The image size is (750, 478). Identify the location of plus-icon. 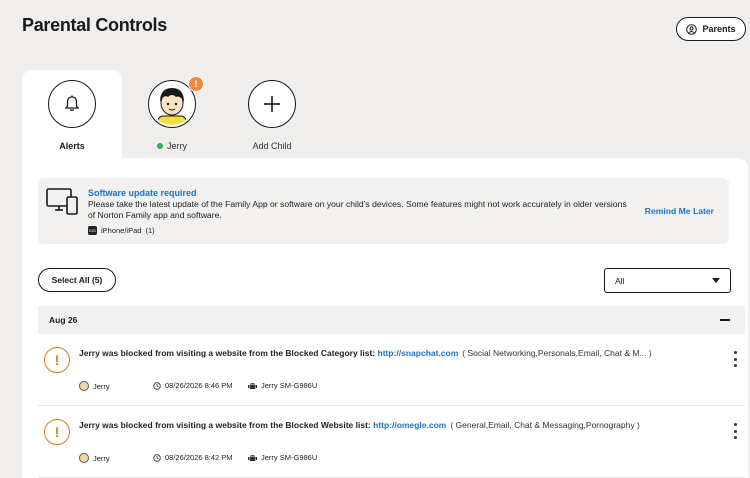
(272, 104).